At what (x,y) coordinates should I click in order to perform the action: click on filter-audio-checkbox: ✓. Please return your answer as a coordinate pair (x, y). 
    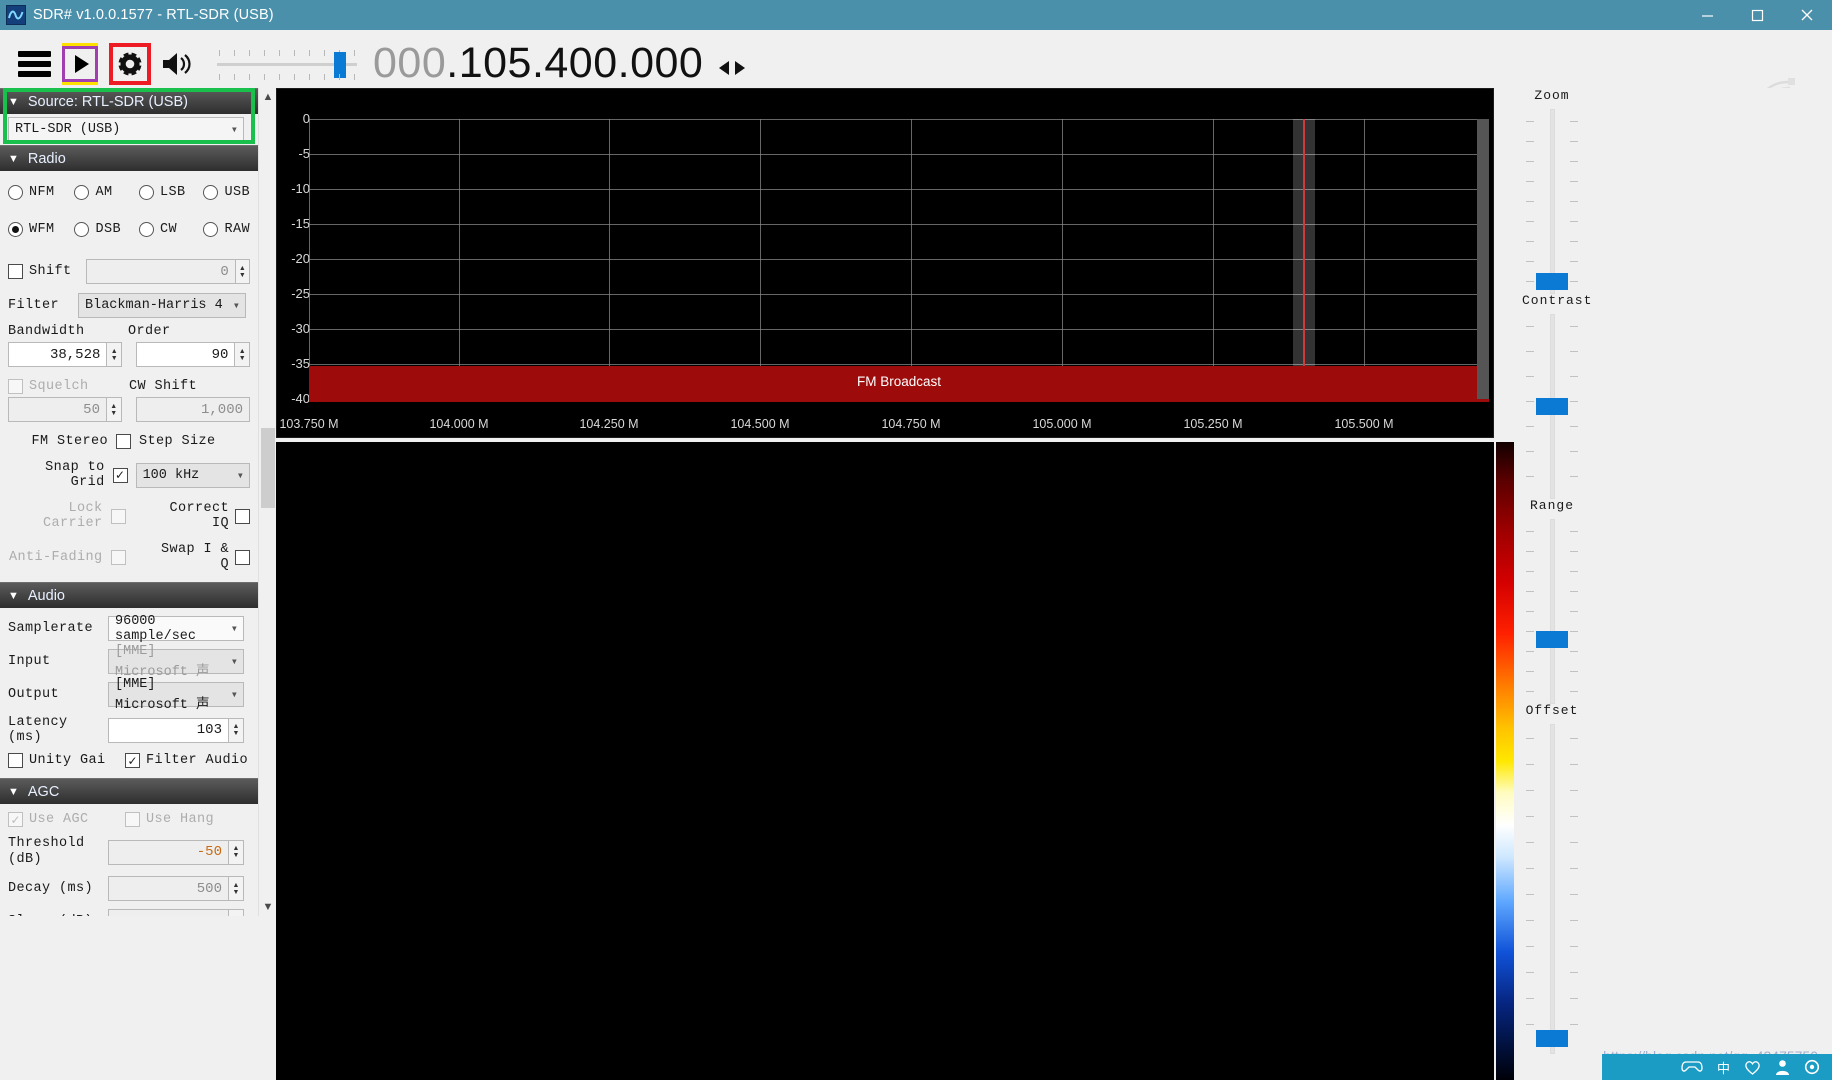
    Looking at the image, I should click on (132, 760).